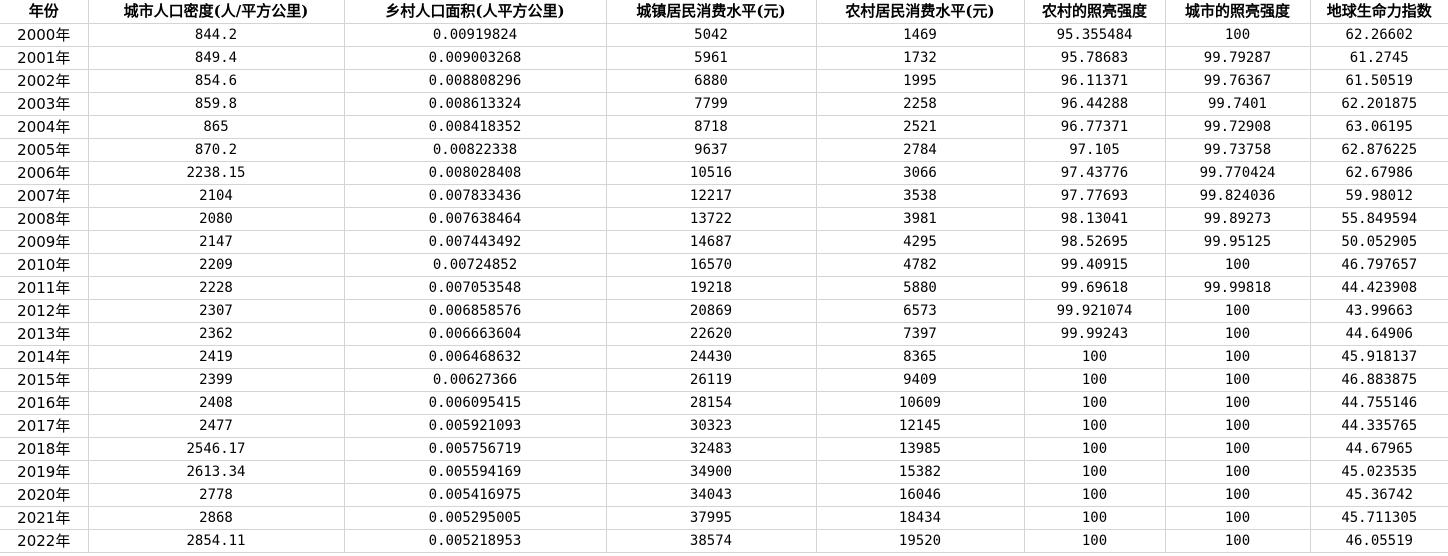  Describe the element at coordinates (44, 472) in the screenshot. I see `cell-year: 2019年` at that location.